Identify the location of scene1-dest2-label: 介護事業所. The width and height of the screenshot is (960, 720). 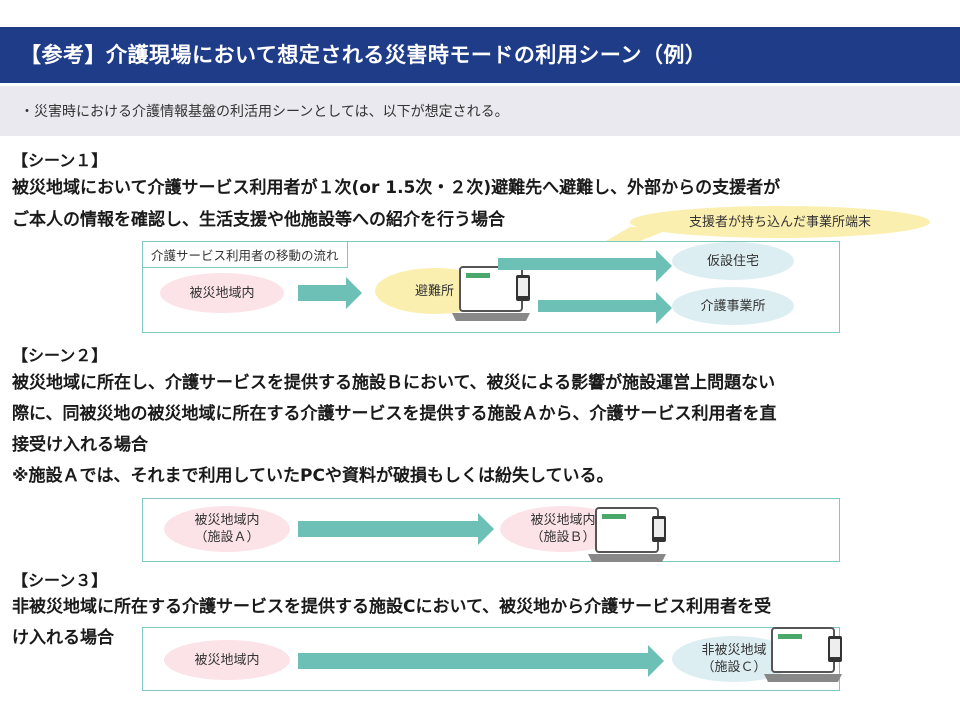
(733, 306).